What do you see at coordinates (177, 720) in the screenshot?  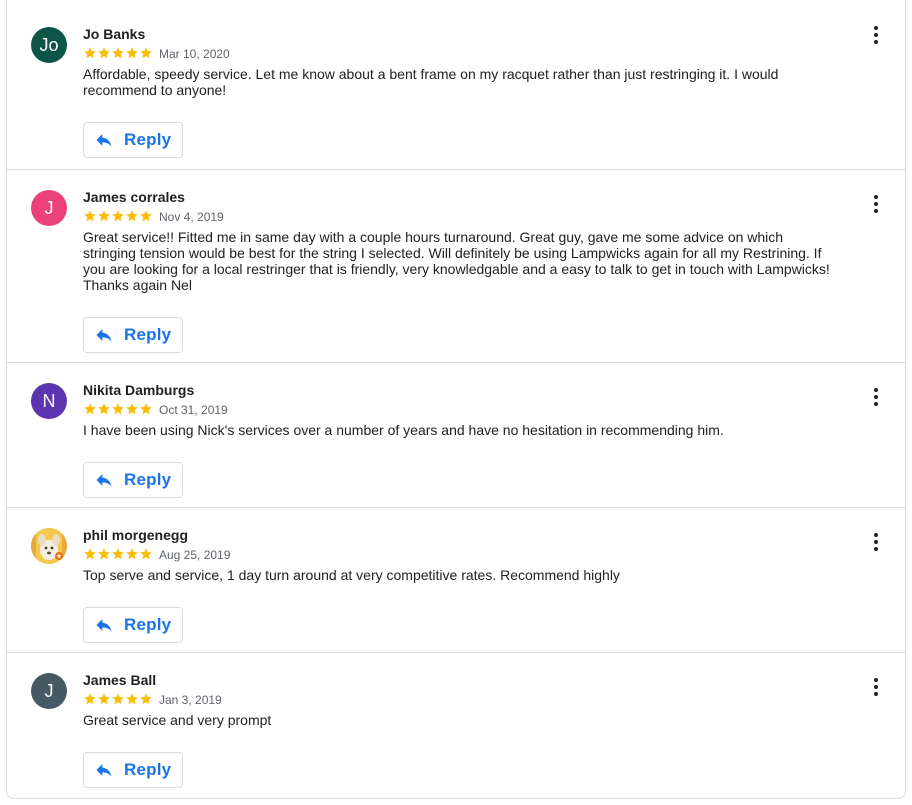 I see `review-text: Great service and very prompt` at bounding box center [177, 720].